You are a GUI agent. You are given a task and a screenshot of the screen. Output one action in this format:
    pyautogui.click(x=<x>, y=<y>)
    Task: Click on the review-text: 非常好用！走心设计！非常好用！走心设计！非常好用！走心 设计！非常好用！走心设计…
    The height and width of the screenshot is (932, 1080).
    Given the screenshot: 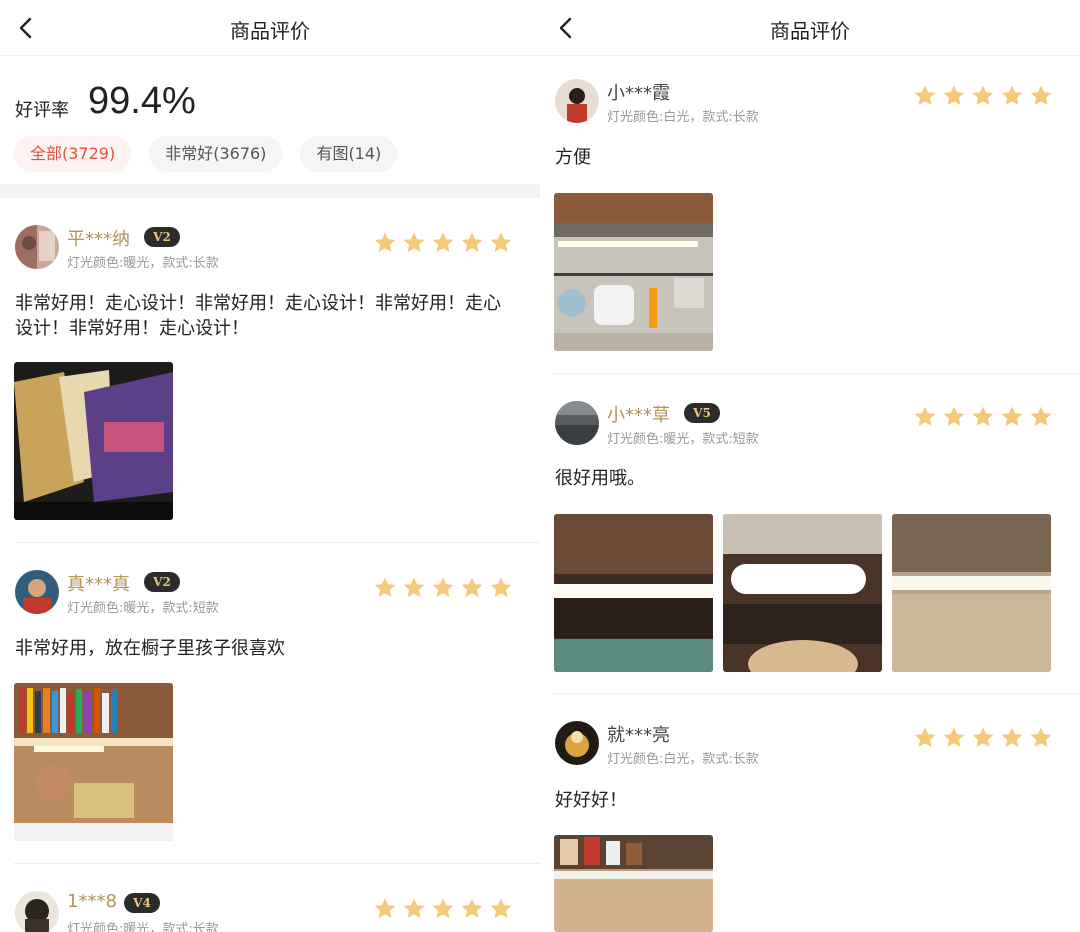 What is the action you would take?
    pyautogui.click(x=265, y=316)
    